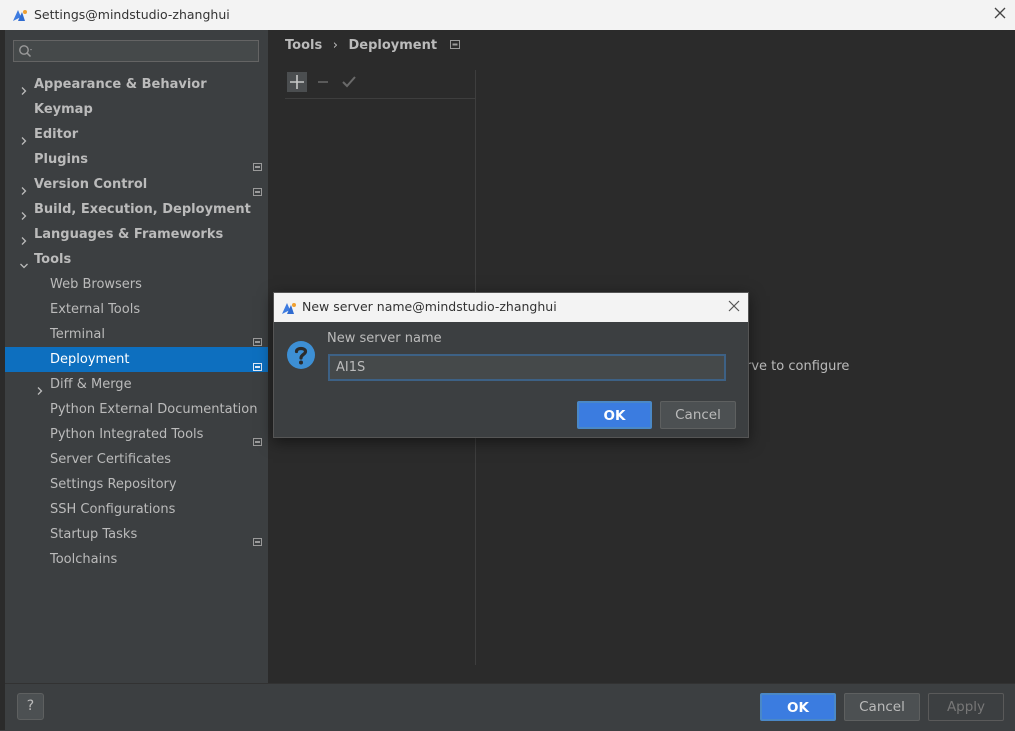 The width and height of the screenshot is (1015, 731). What do you see at coordinates (136, 159) in the screenshot?
I see `sidebar-item: Plugins` at bounding box center [136, 159].